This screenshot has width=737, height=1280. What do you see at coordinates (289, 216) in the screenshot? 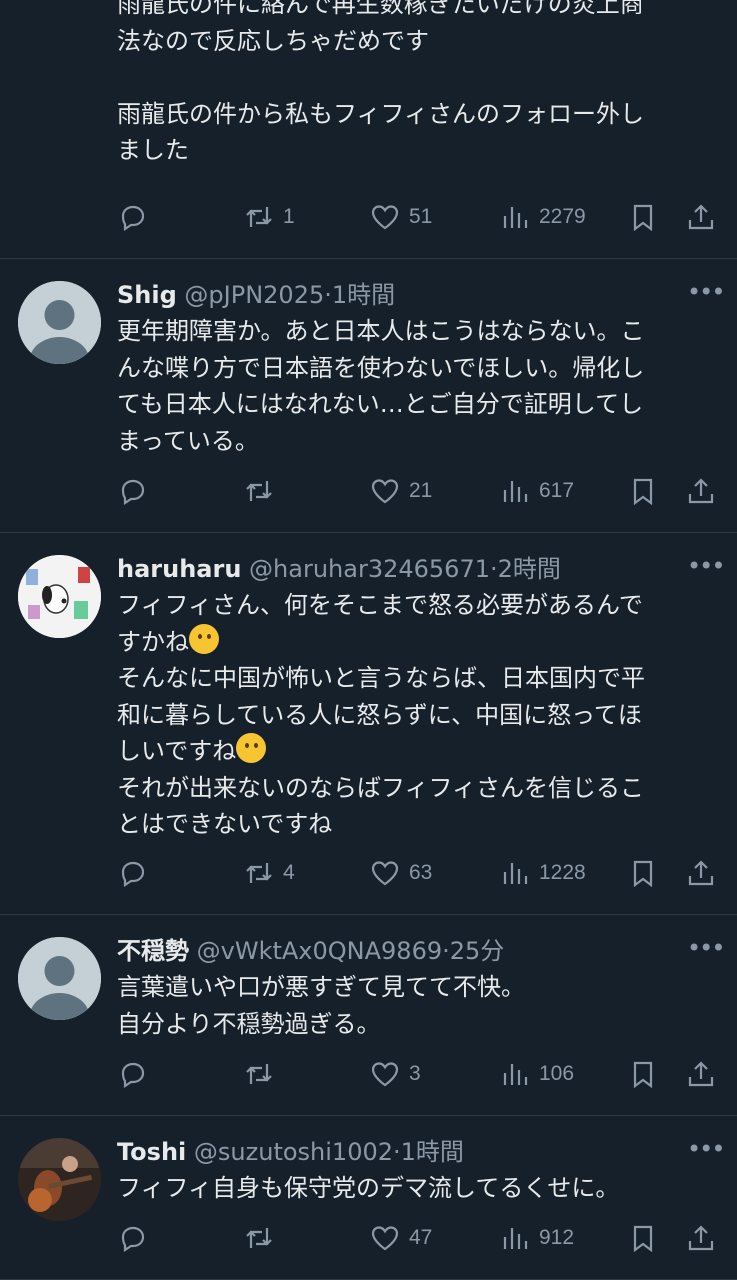
I see `retweet-count: 1` at bounding box center [289, 216].